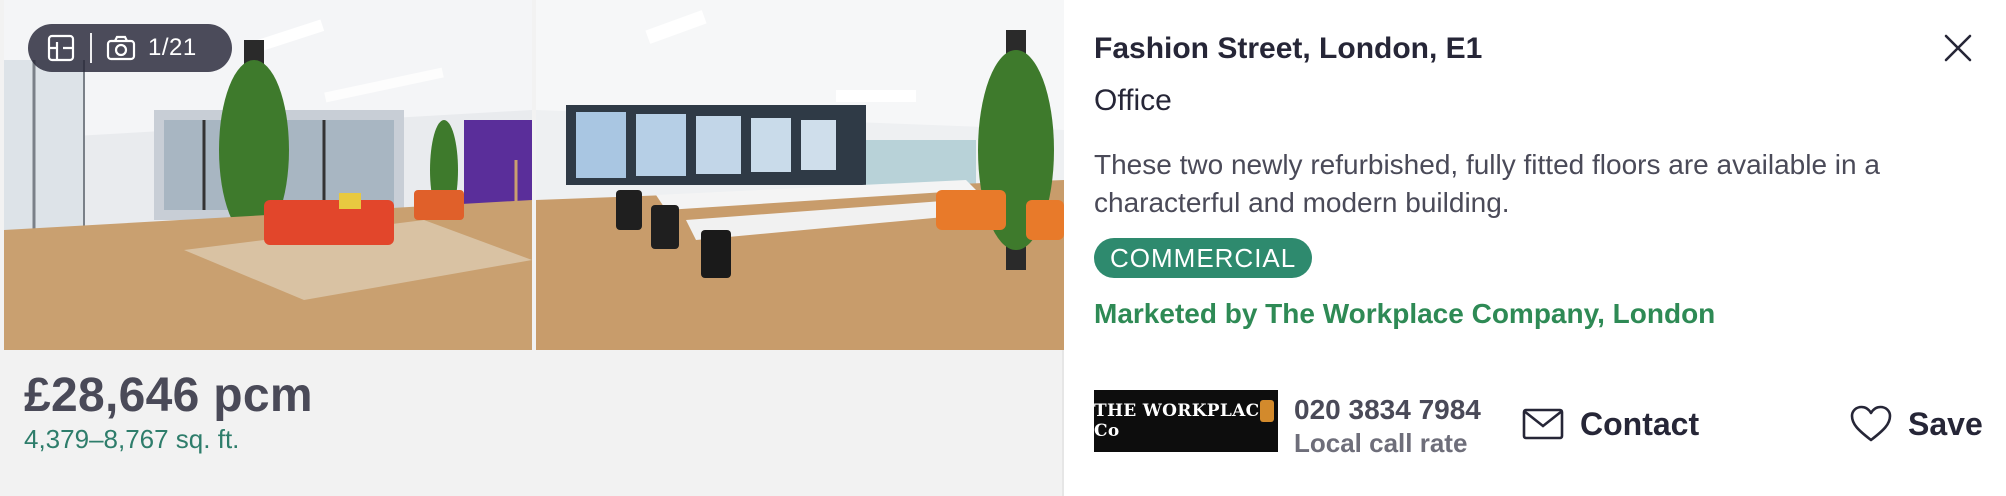 This screenshot has height=496, width=2006. Describe the element at coordinates (168, 395) in the screenshot. I see `listing-price: £28,646 pcm` at that location.